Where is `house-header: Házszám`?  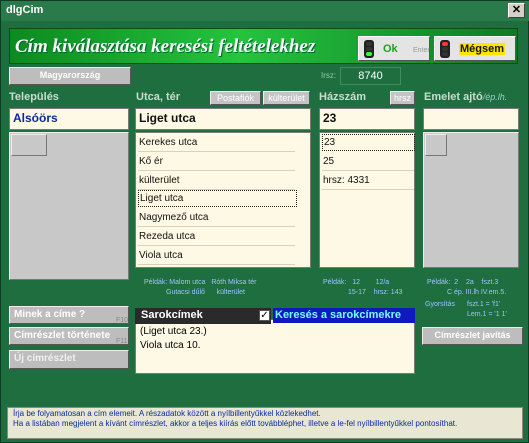
house-header: Házszám is located at coordinates (343, 97).